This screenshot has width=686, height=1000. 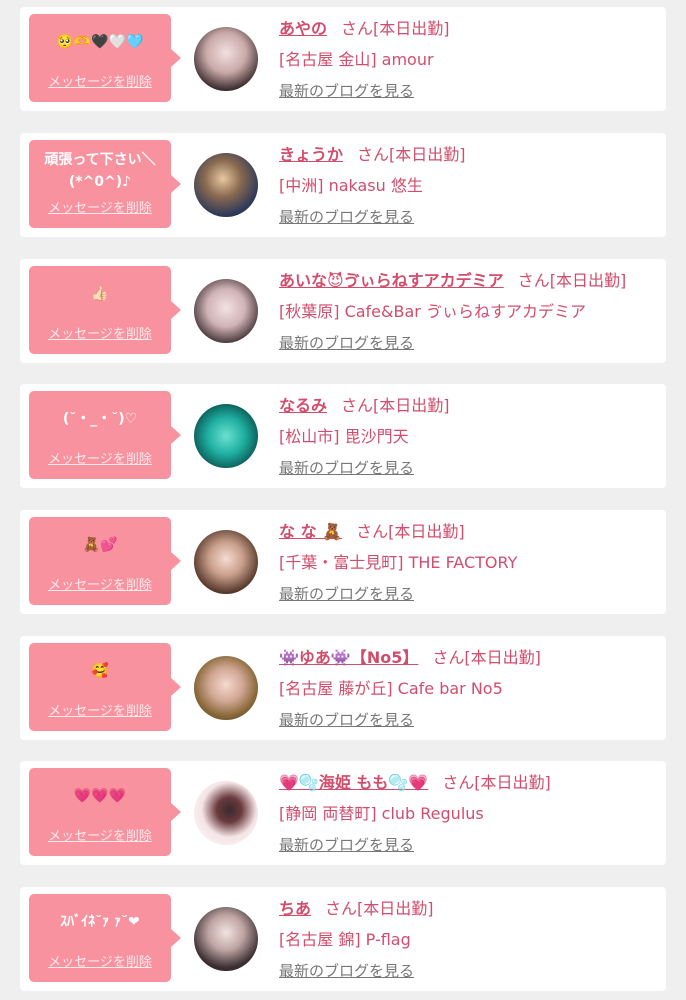 I want to click on name-line: 👾ゆあ👾【No5】 さん[本日出勤], so click(x=410, y=656).